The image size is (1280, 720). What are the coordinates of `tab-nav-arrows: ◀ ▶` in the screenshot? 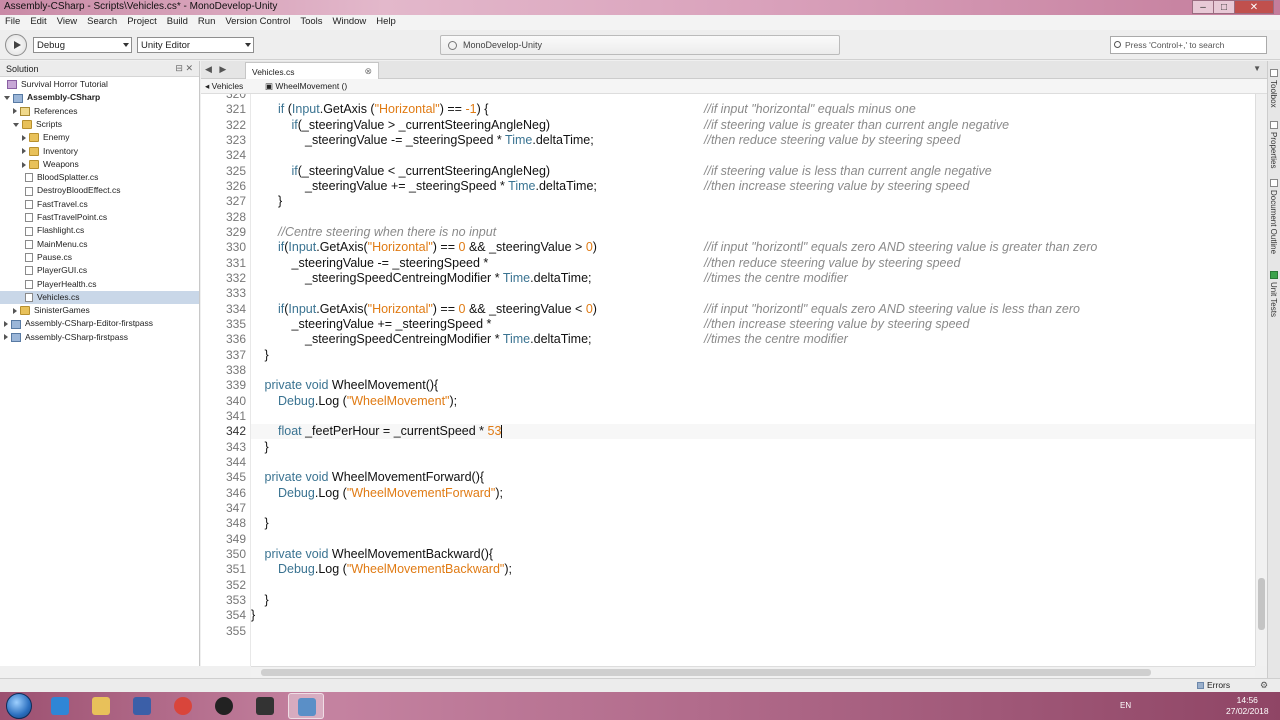 It's located at (215, 69).